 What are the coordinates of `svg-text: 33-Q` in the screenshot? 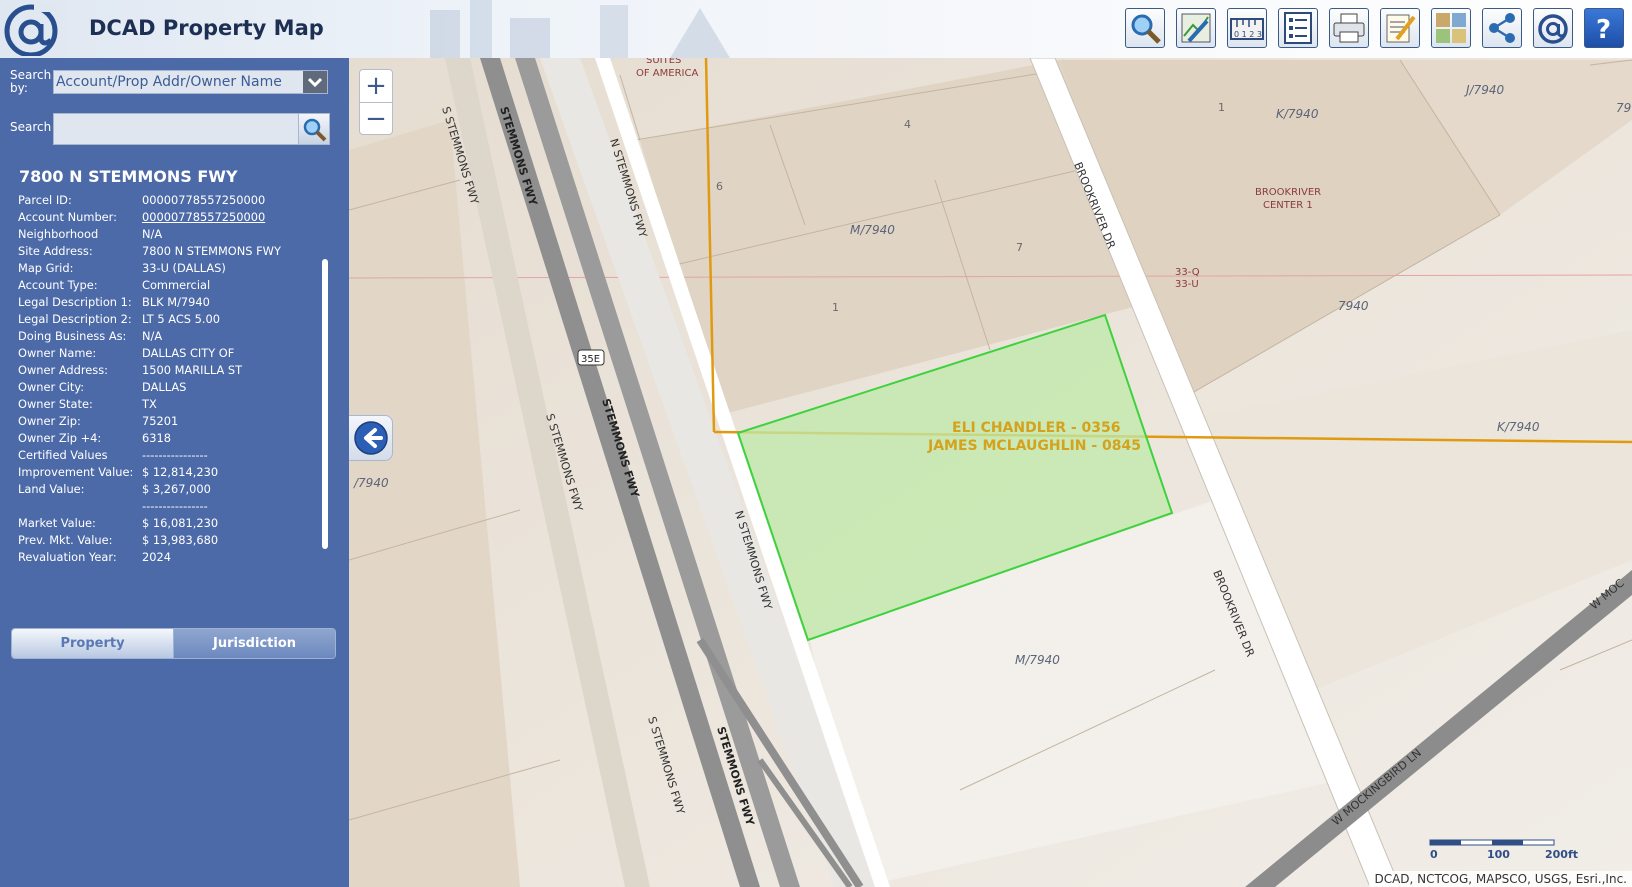 It's located at (1187, 272).